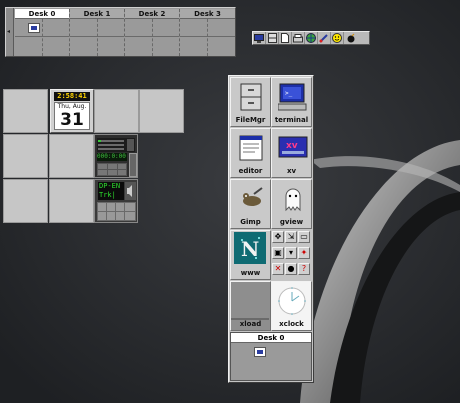 This screenshot has height=403, width=460. I want to click on bomb-icon: ●, so click(291, 269).